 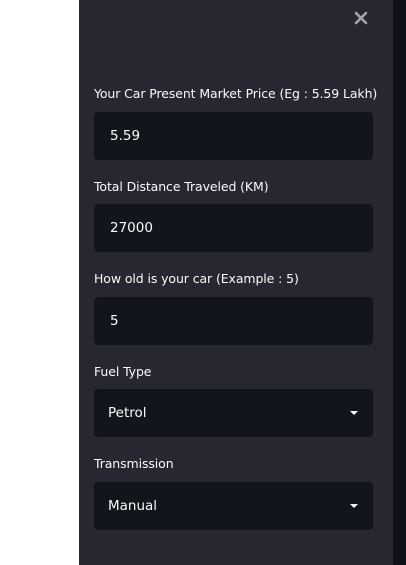 What do you see at coordinates (134, 463) in the screenshot?
I see `transmission-label: Transmission` at bounding box center [134, 463].